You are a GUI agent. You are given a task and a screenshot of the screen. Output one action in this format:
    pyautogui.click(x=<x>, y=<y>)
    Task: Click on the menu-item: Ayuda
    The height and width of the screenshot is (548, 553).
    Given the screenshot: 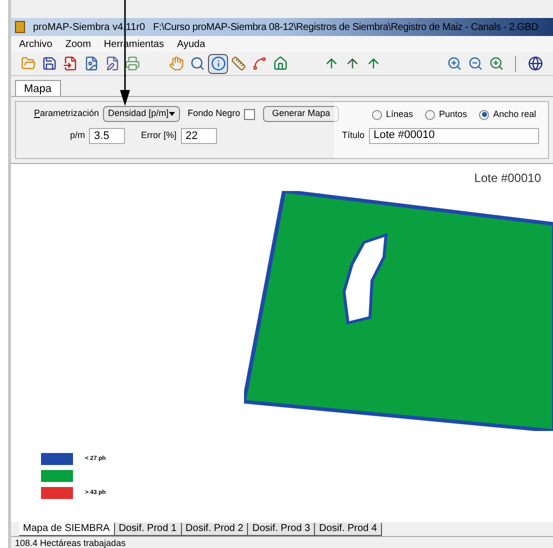 What is the action you would take?
    pyautogui.click(x=191, y=44)
    